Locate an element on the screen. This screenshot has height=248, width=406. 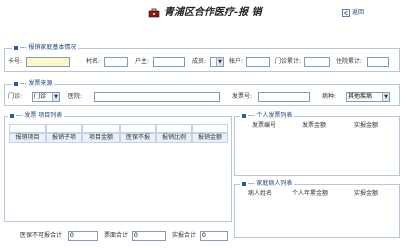
householder-input is located at coordinates (169, 62).